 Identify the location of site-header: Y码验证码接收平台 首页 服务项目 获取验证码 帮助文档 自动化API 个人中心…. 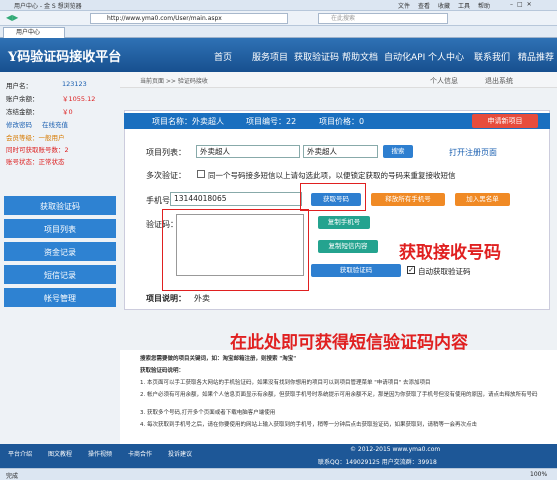
(278, 55).